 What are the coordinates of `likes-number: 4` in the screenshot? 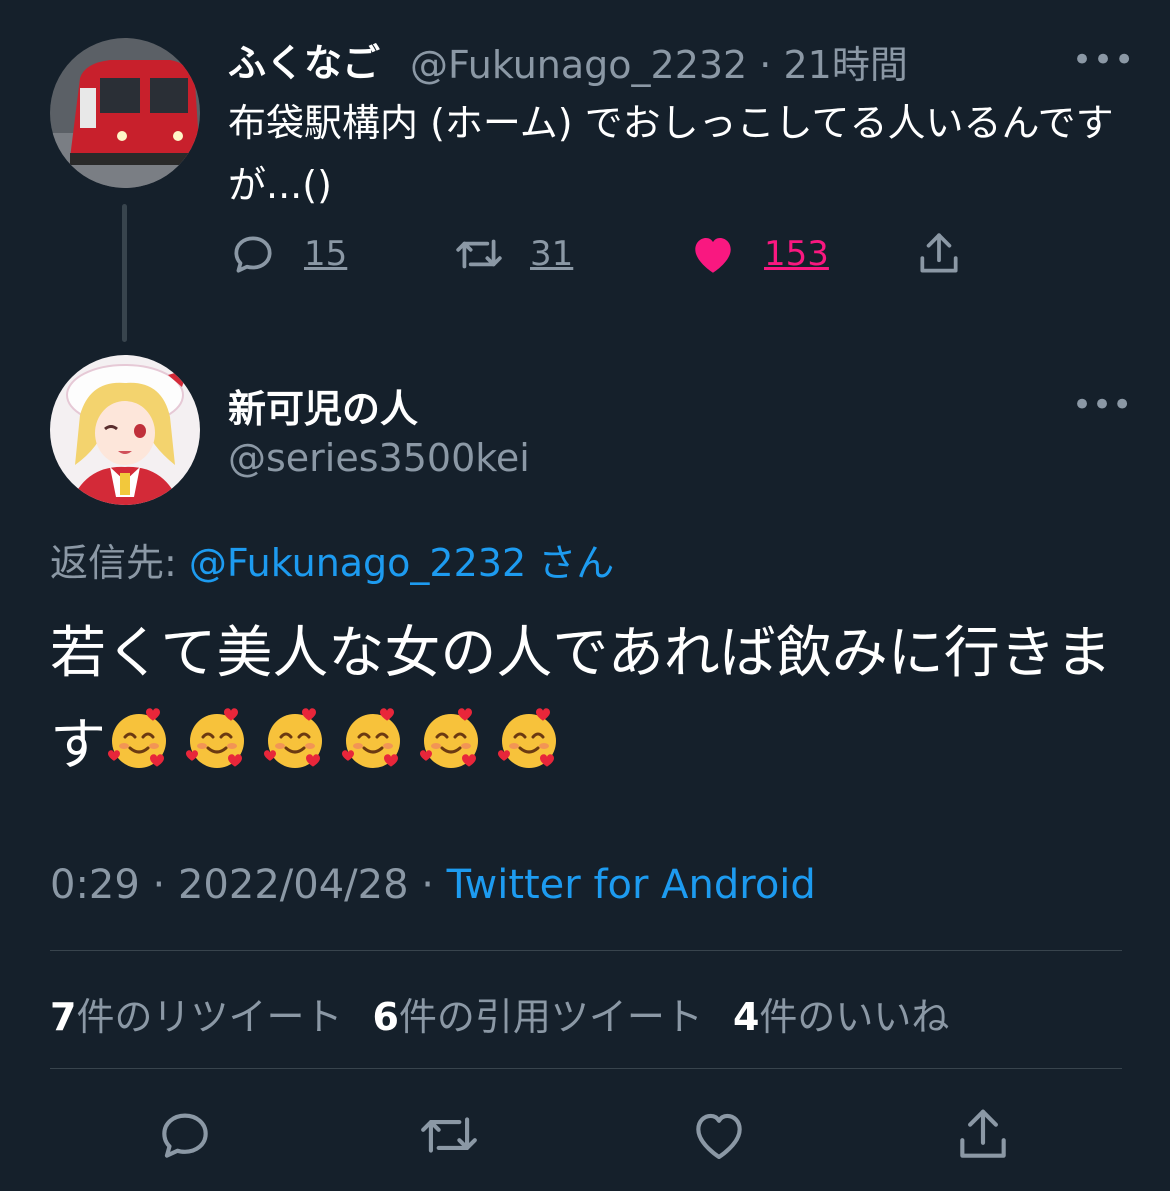 It's located at (746, 1017).